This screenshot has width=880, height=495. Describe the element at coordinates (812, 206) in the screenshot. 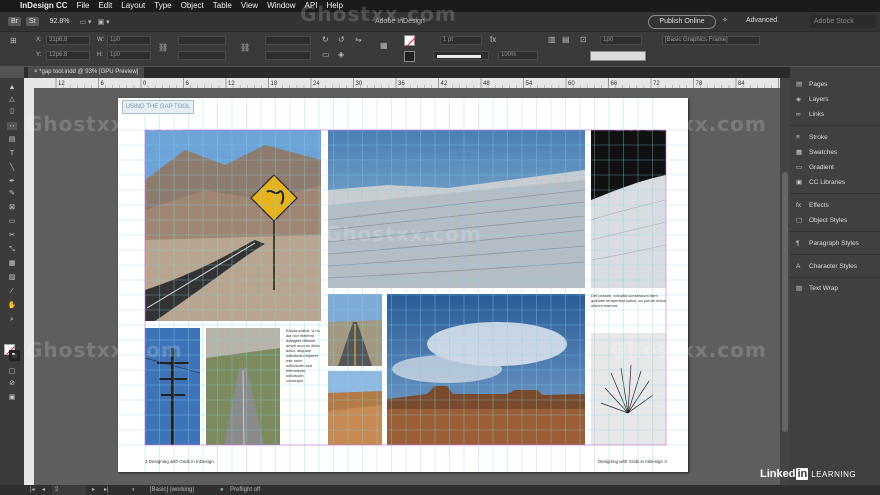

I see `panel-effects: fx Effects` at that location.